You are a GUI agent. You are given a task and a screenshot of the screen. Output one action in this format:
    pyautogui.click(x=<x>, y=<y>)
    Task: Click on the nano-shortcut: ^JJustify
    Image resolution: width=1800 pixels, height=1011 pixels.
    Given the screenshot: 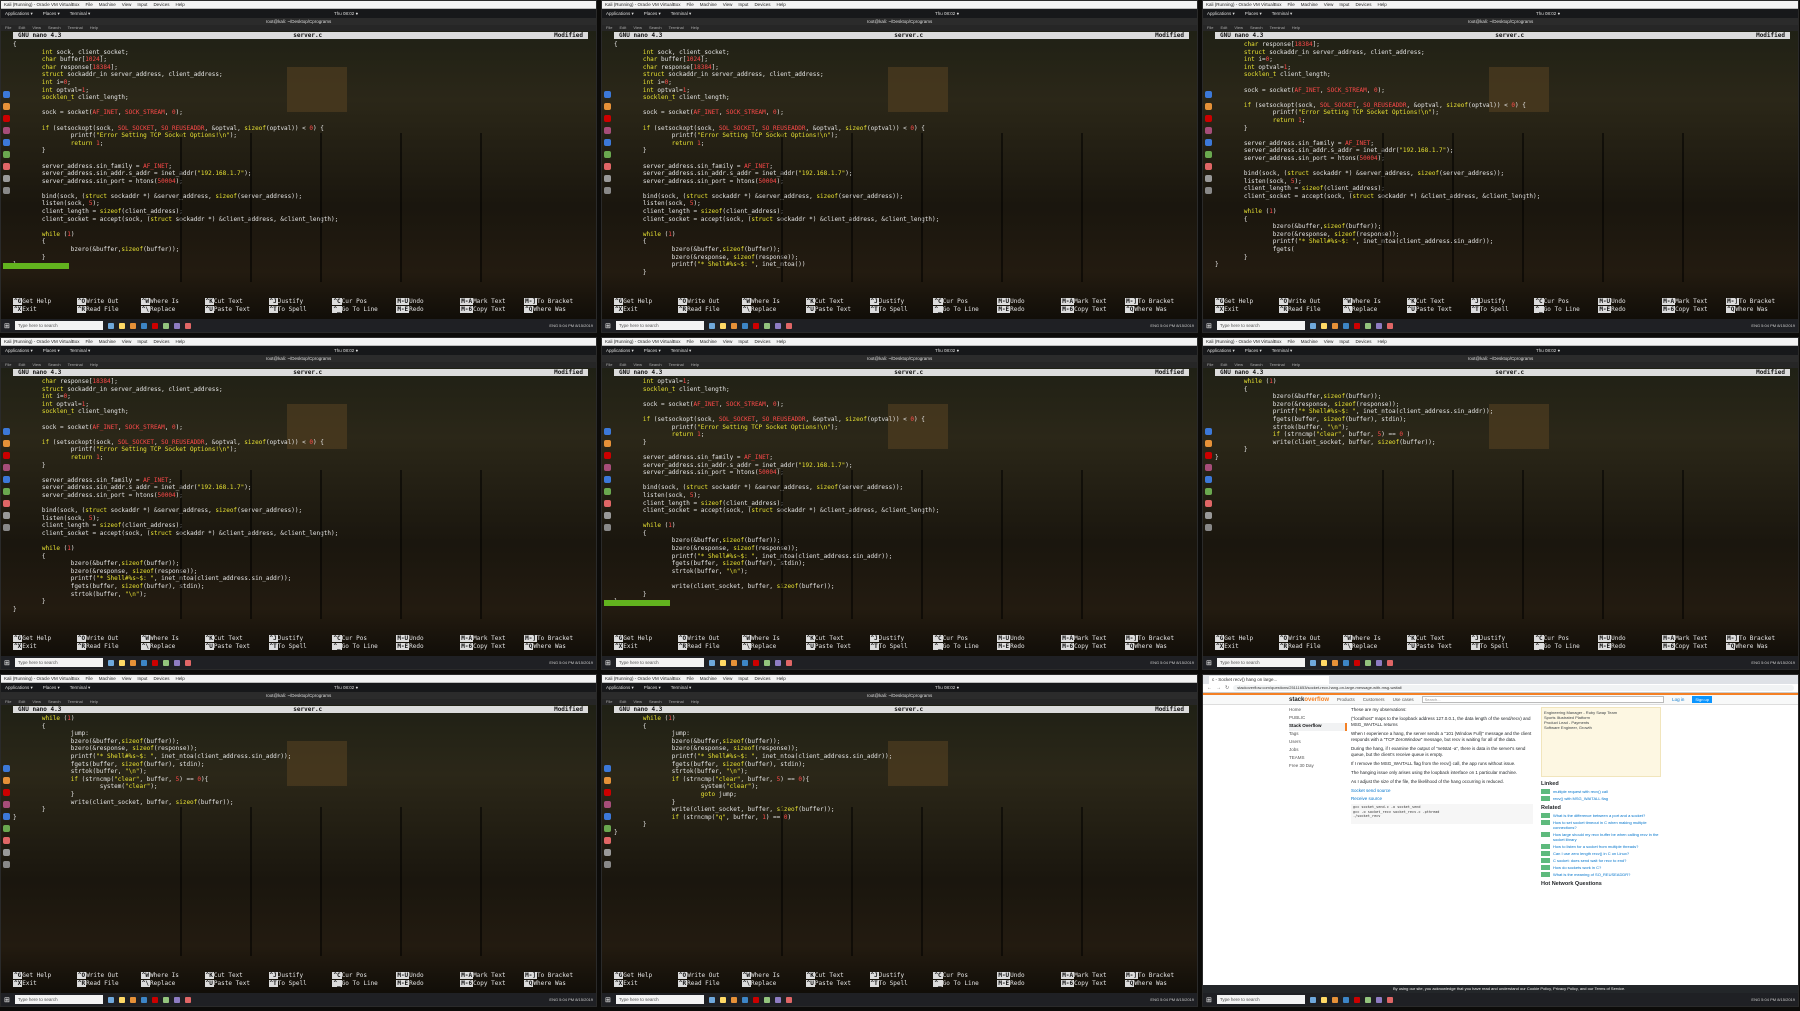 What is the action you would take?
    pyautogui.click(x=300, y=975)
    